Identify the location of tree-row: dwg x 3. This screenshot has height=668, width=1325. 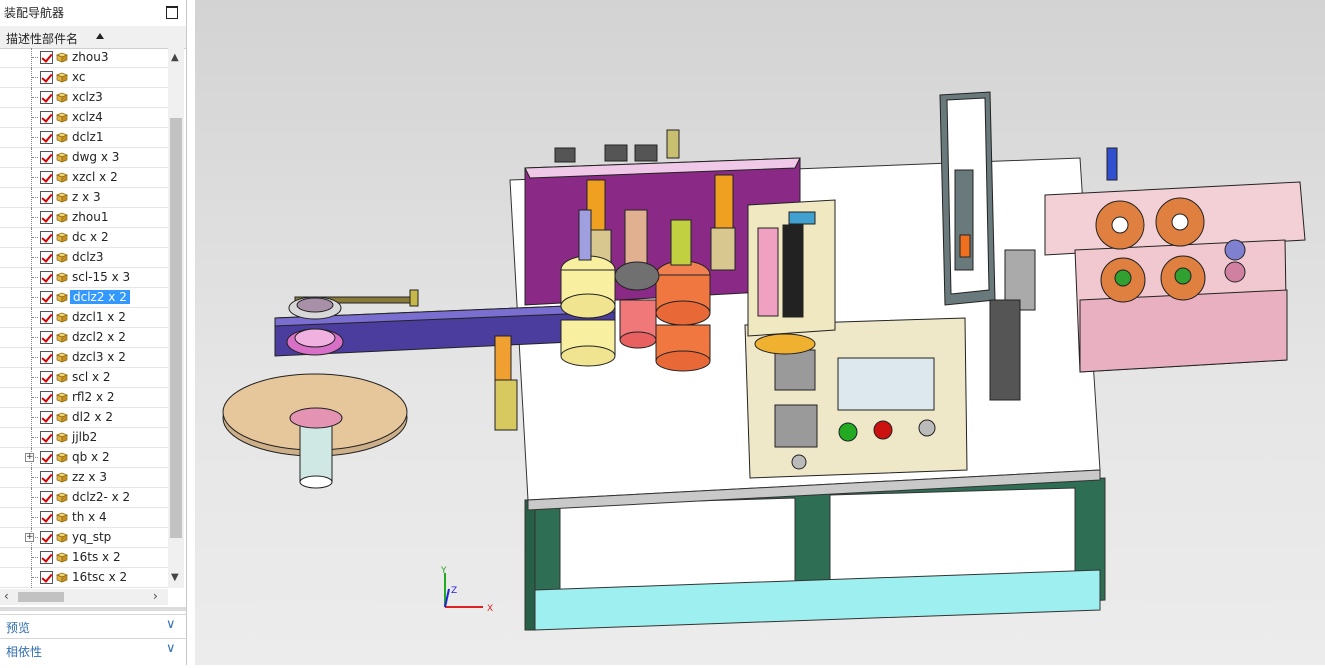
(84, 158).